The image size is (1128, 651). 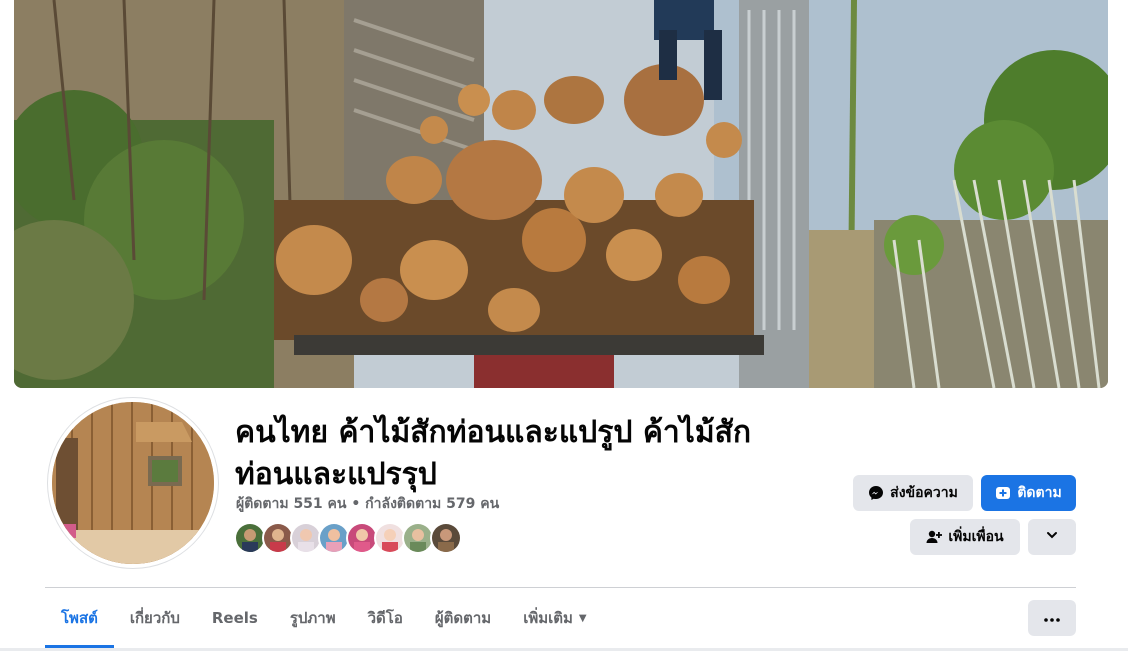 I want to click on follow-button: ติดตาม, so click(x=1028, y=493).